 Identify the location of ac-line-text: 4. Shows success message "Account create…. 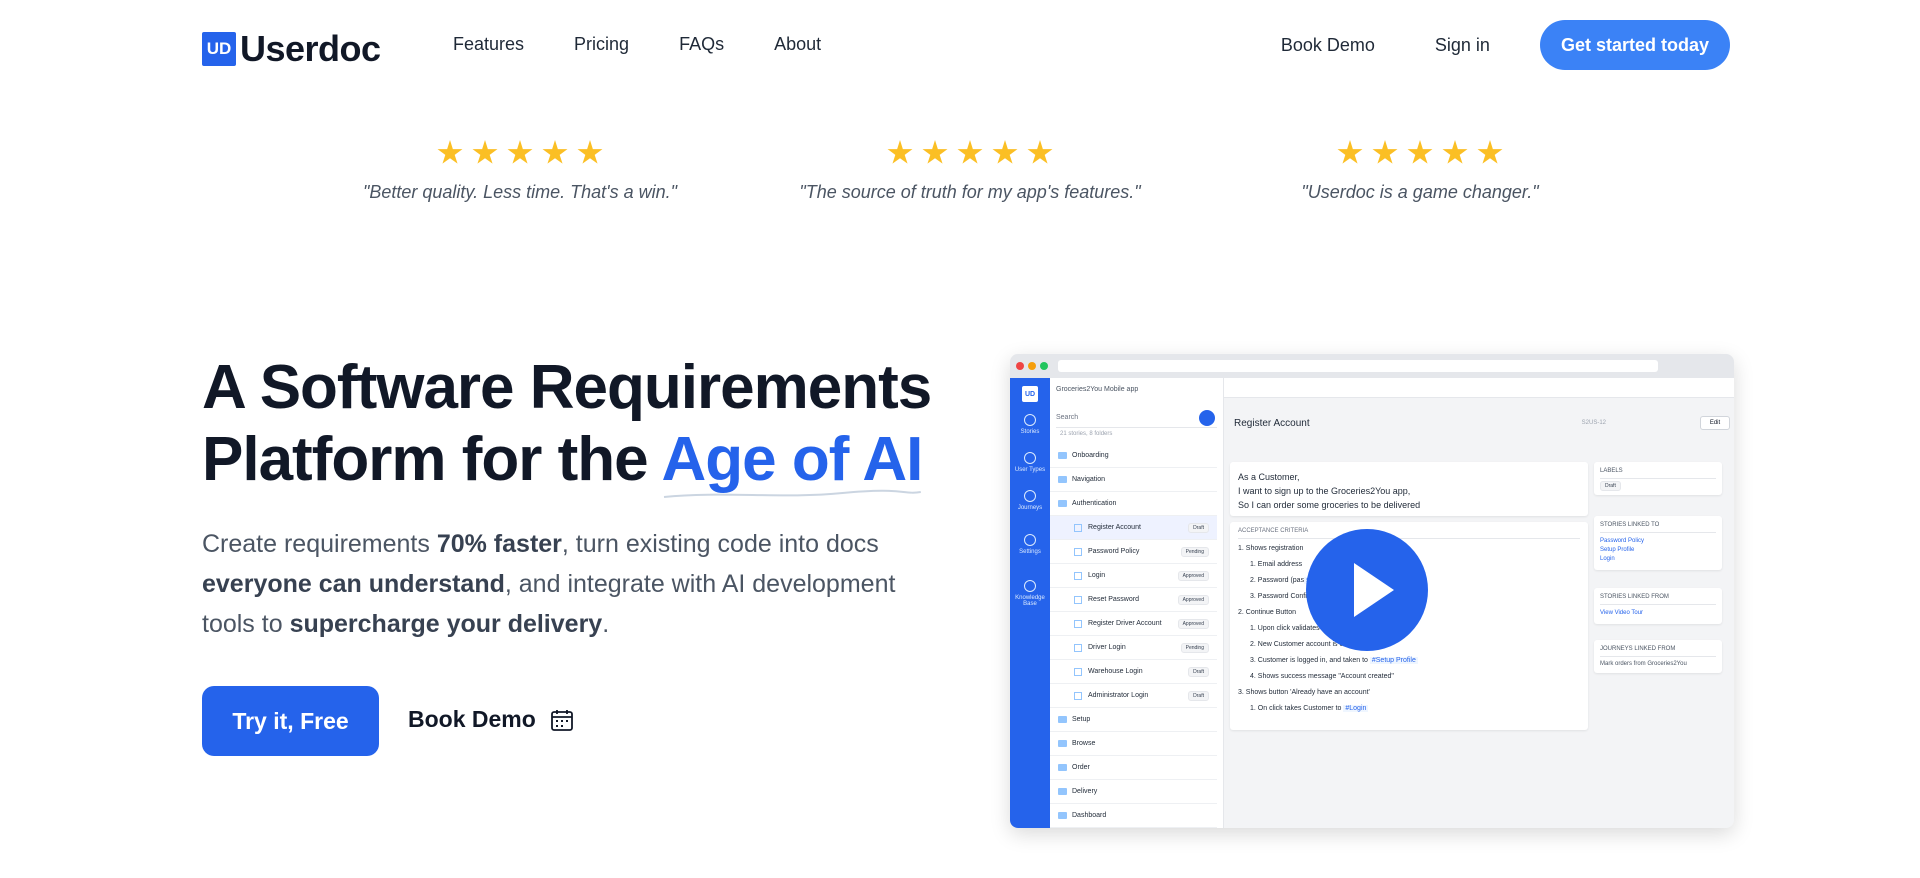
(1322, 676).